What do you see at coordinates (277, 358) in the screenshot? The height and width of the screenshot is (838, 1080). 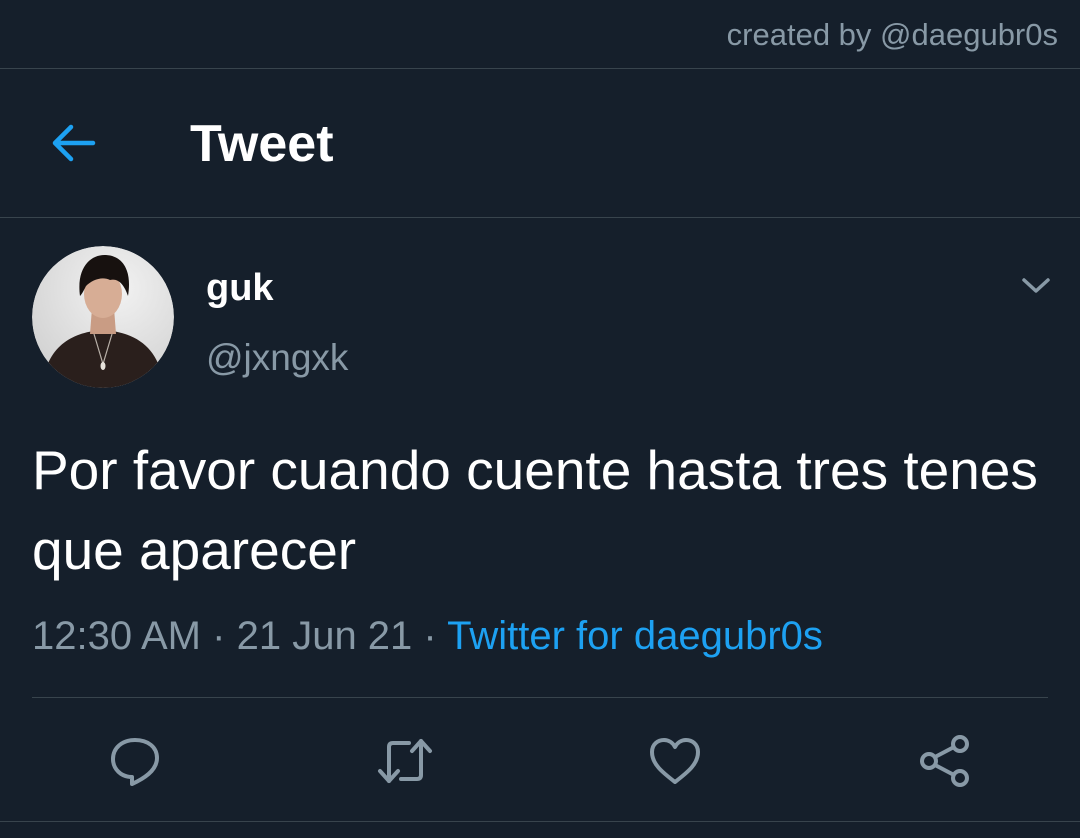 I see `author-handle: @jxngxk` at bounding box center [277, 358].